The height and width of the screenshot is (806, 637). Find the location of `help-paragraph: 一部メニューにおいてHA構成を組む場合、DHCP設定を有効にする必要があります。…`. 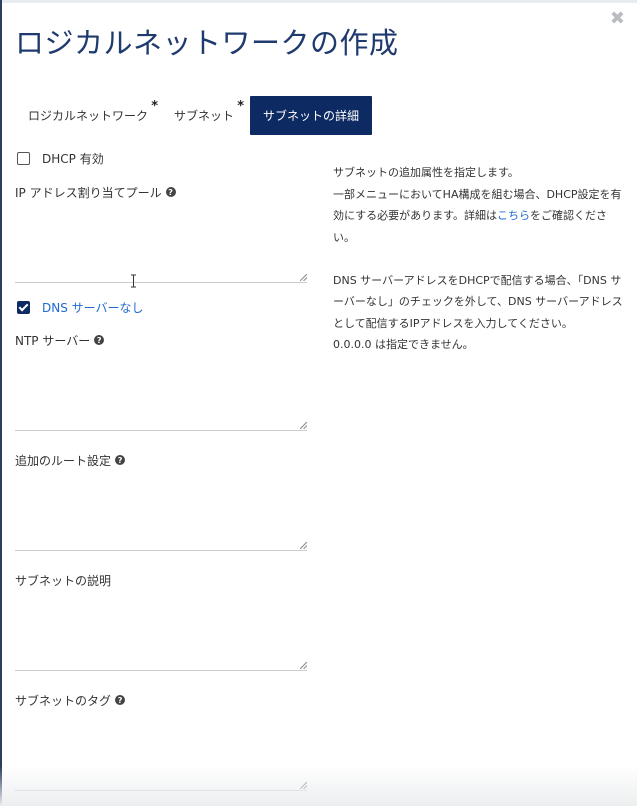

help-paragraph: 一部メニューにおいてHA構成を組む場合、DHCP設定を有効にする必要があります。… is located at coordinates (480, 216).